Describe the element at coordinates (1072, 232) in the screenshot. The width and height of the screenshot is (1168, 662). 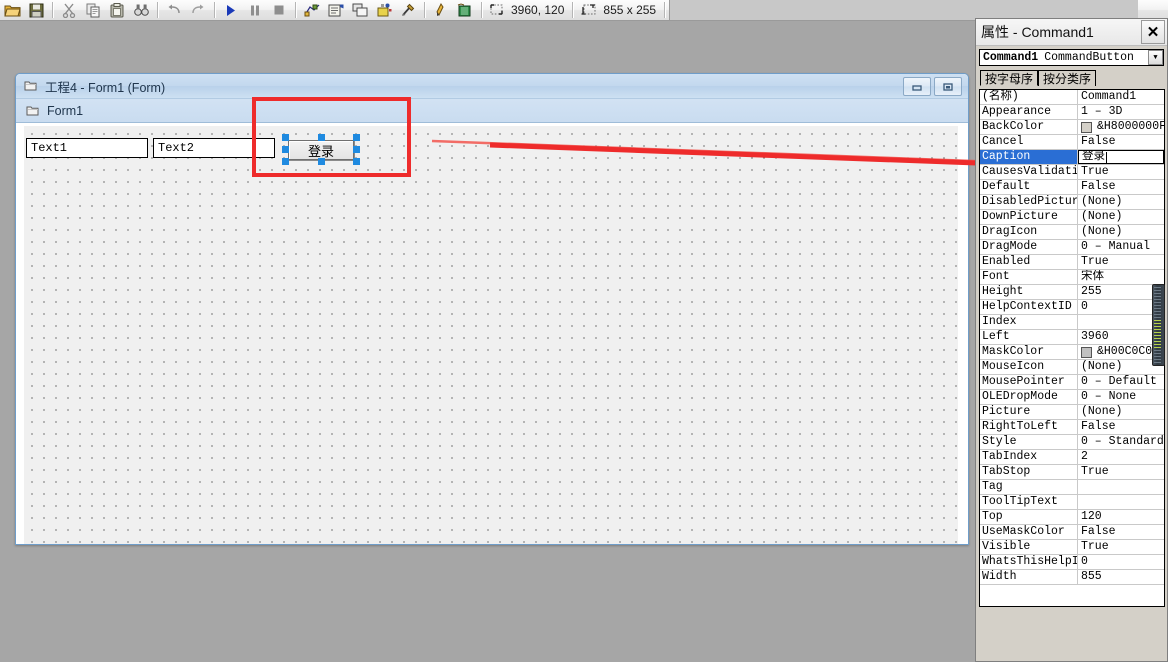
I see `property-row: DragIcon (None)` at that location.